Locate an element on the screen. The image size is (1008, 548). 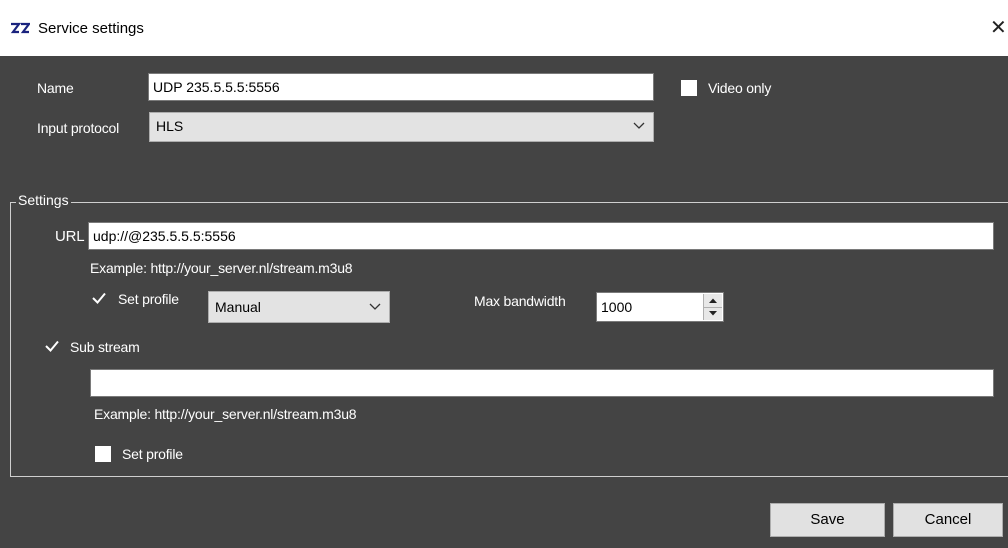
name-value: UDP 235.5.5.5:5556 is located at coordinates (216, 87).